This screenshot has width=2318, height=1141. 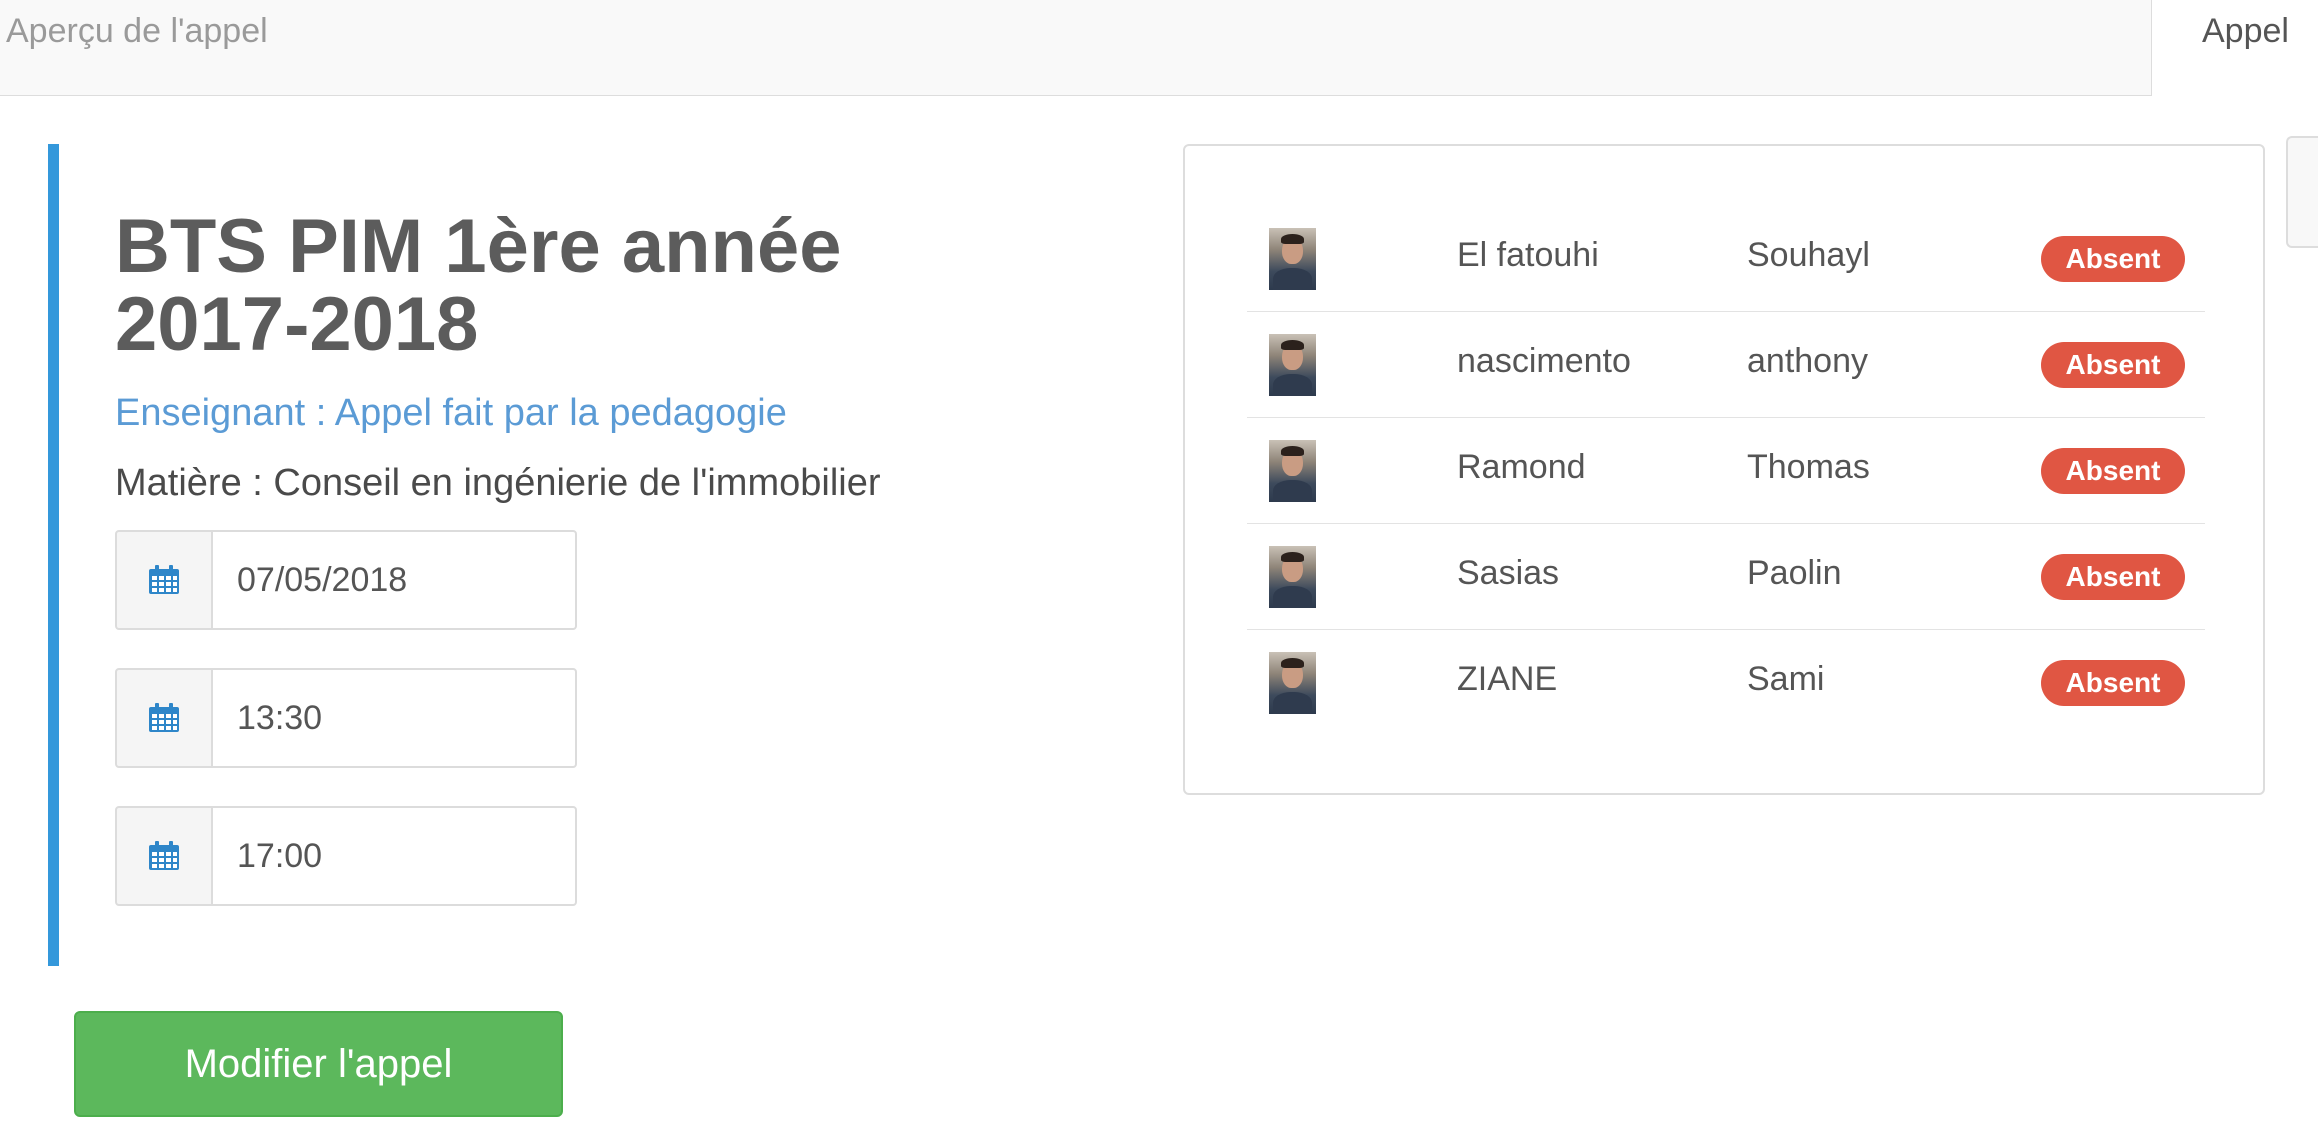 I want to click on end-time-input, so click(x=394, y=856).